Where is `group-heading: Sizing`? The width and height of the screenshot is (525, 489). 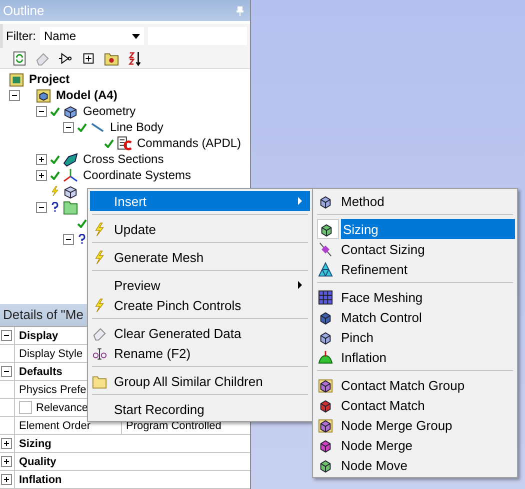 group-heading: Sizing is located at coordinates (35, 444).